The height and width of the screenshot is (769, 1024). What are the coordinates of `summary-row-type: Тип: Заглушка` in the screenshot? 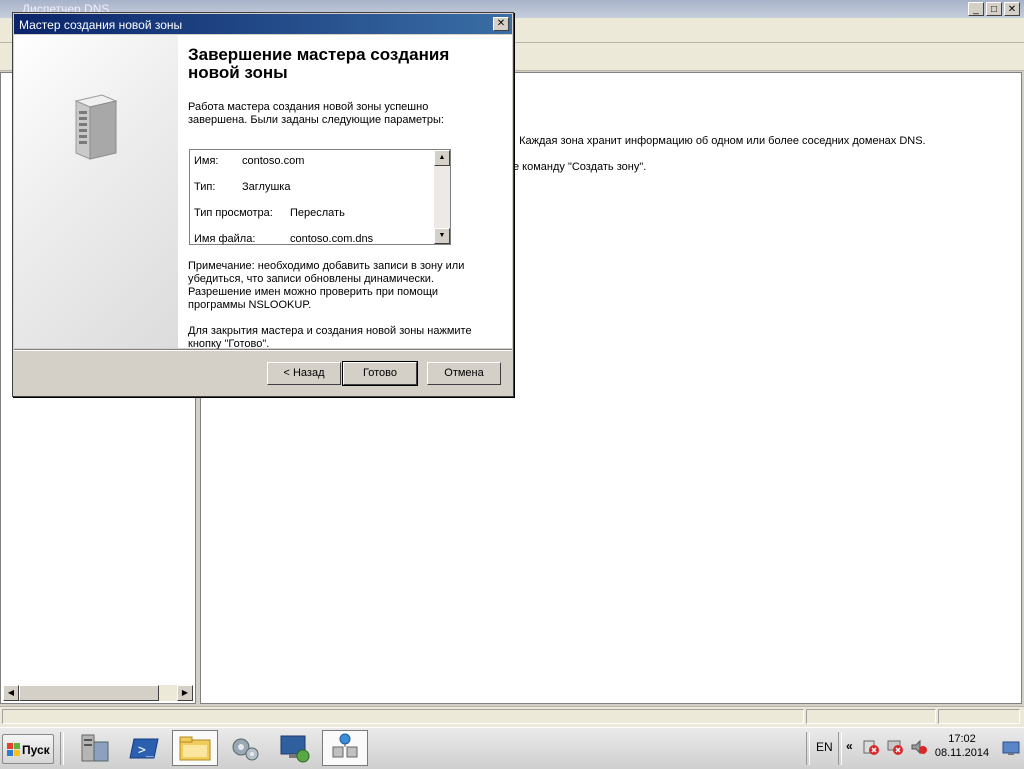 It's located at (312, 189).